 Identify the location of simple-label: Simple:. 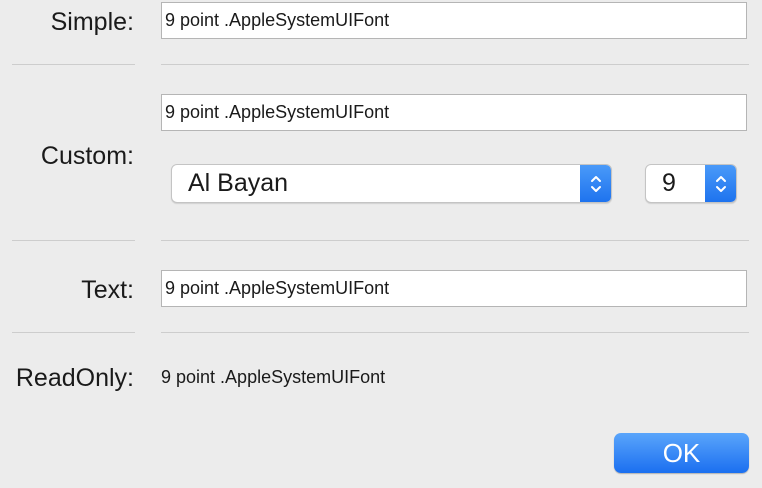
(92, 22).